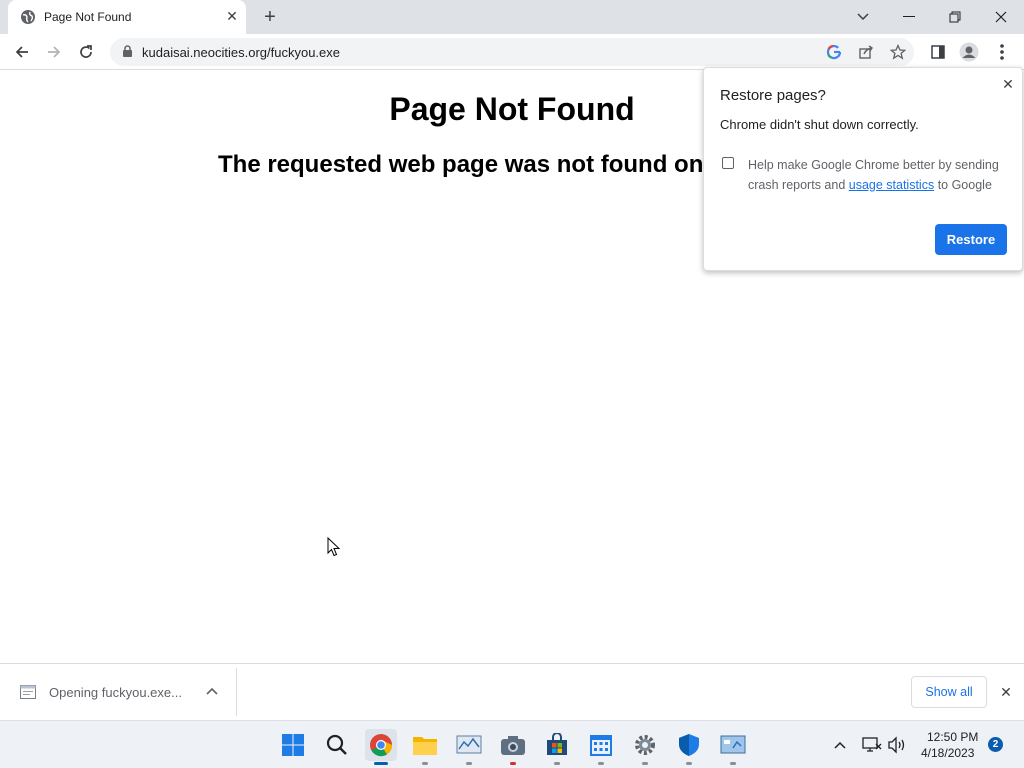  What do you see at coordinates (28, 17) in the screenshot?
I see `globe-icon` at bounding box center [28, 17].